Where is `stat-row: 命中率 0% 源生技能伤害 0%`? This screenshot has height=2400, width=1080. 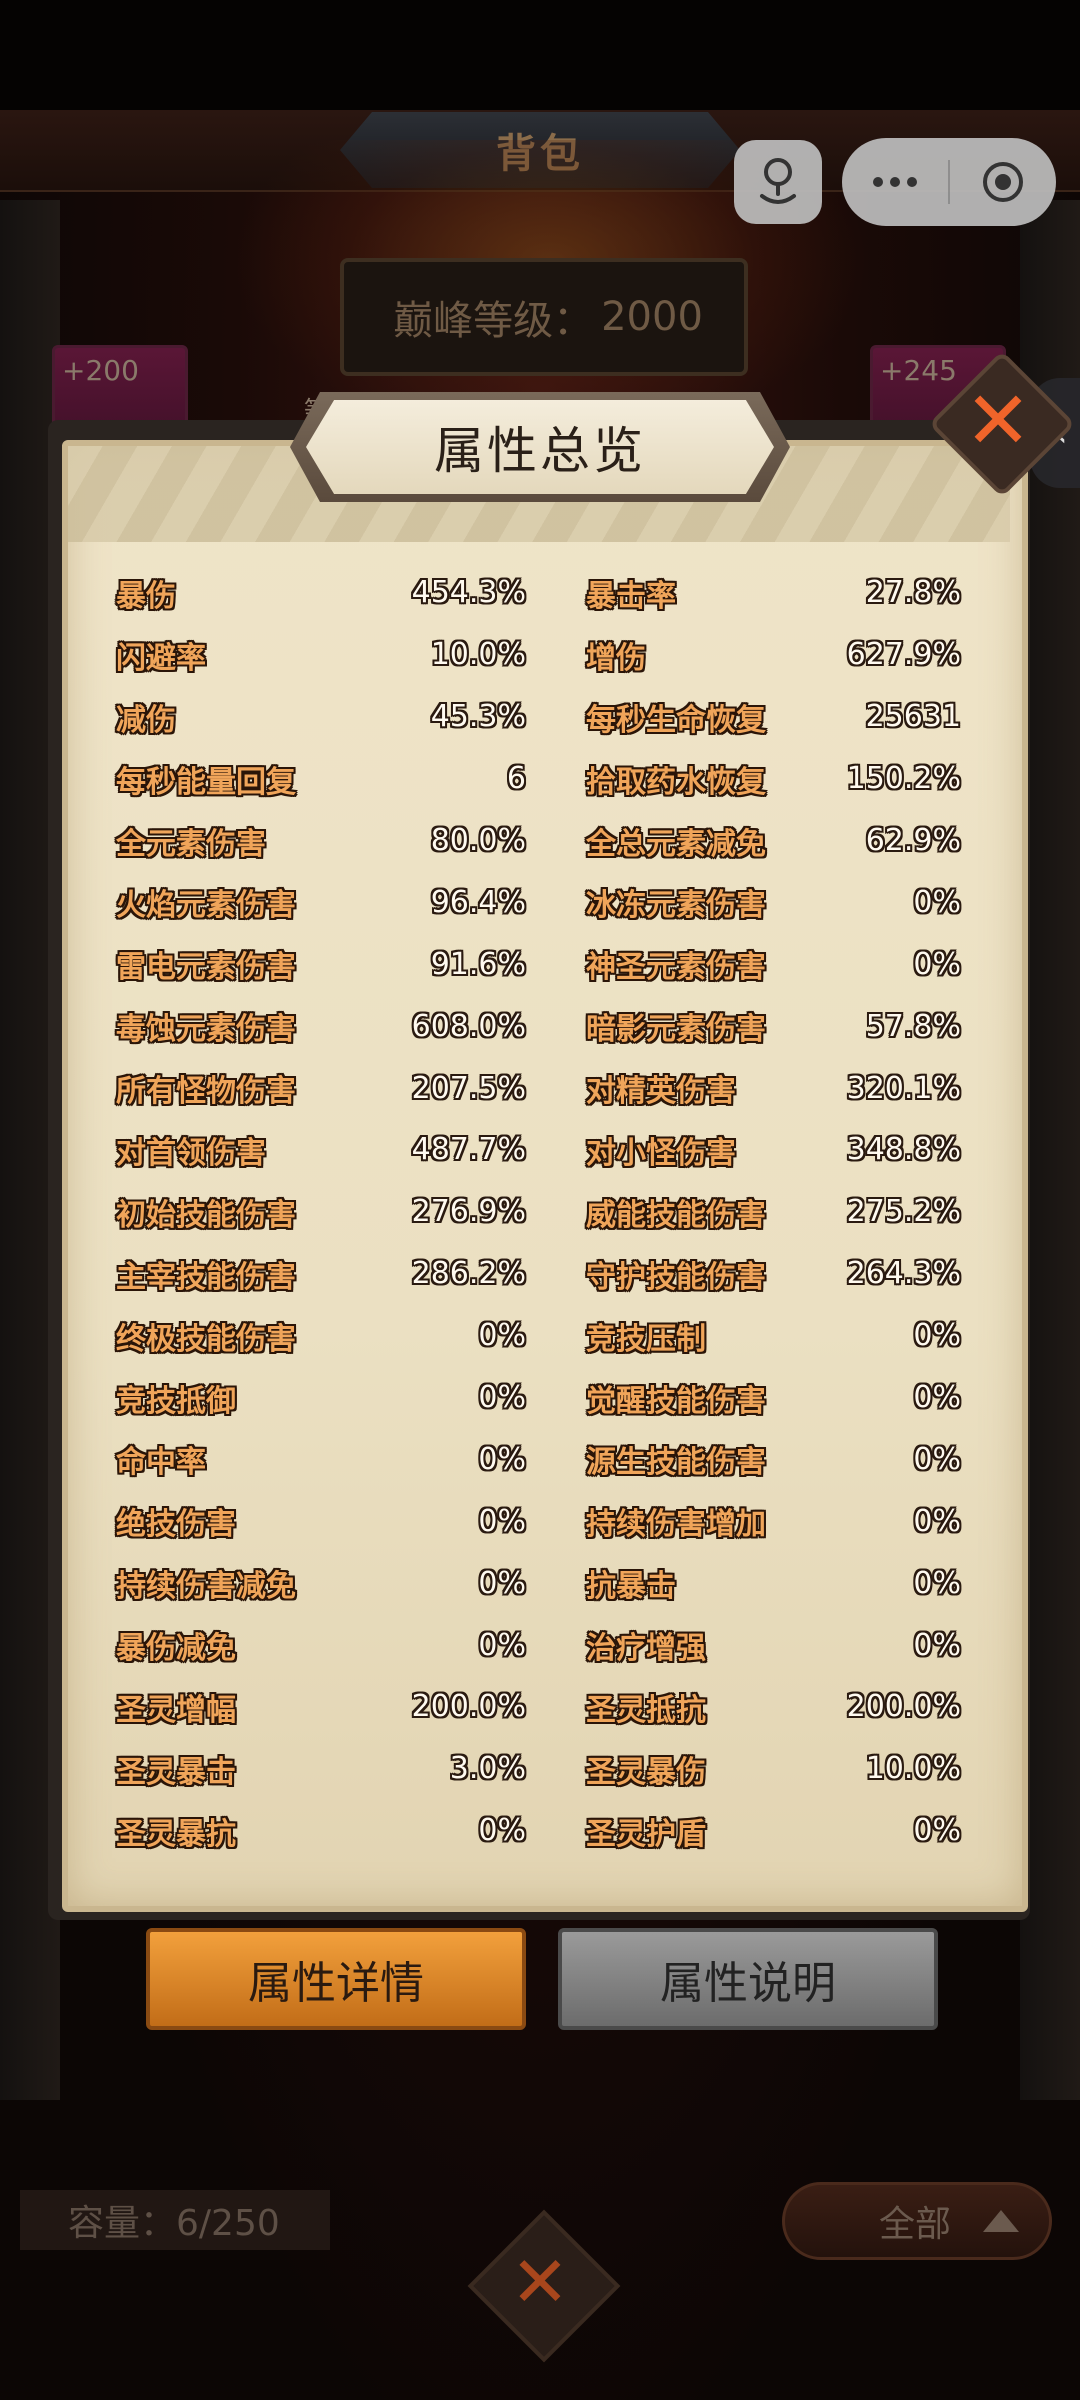
stat-row: 命中率 0% 源生技能伤害 0% is located at coordinates (538, 1459).